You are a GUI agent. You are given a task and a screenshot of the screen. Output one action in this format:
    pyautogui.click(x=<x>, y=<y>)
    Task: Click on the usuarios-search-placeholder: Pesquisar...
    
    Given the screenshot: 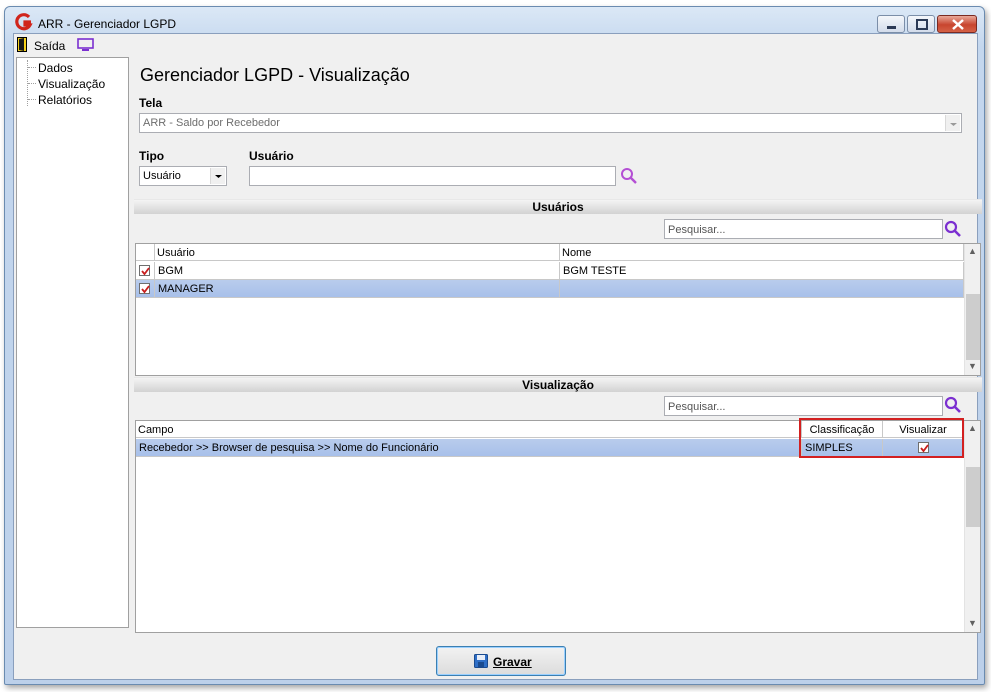 What is the action you would take?
    pyautogui.click(x=697, y=230)
    